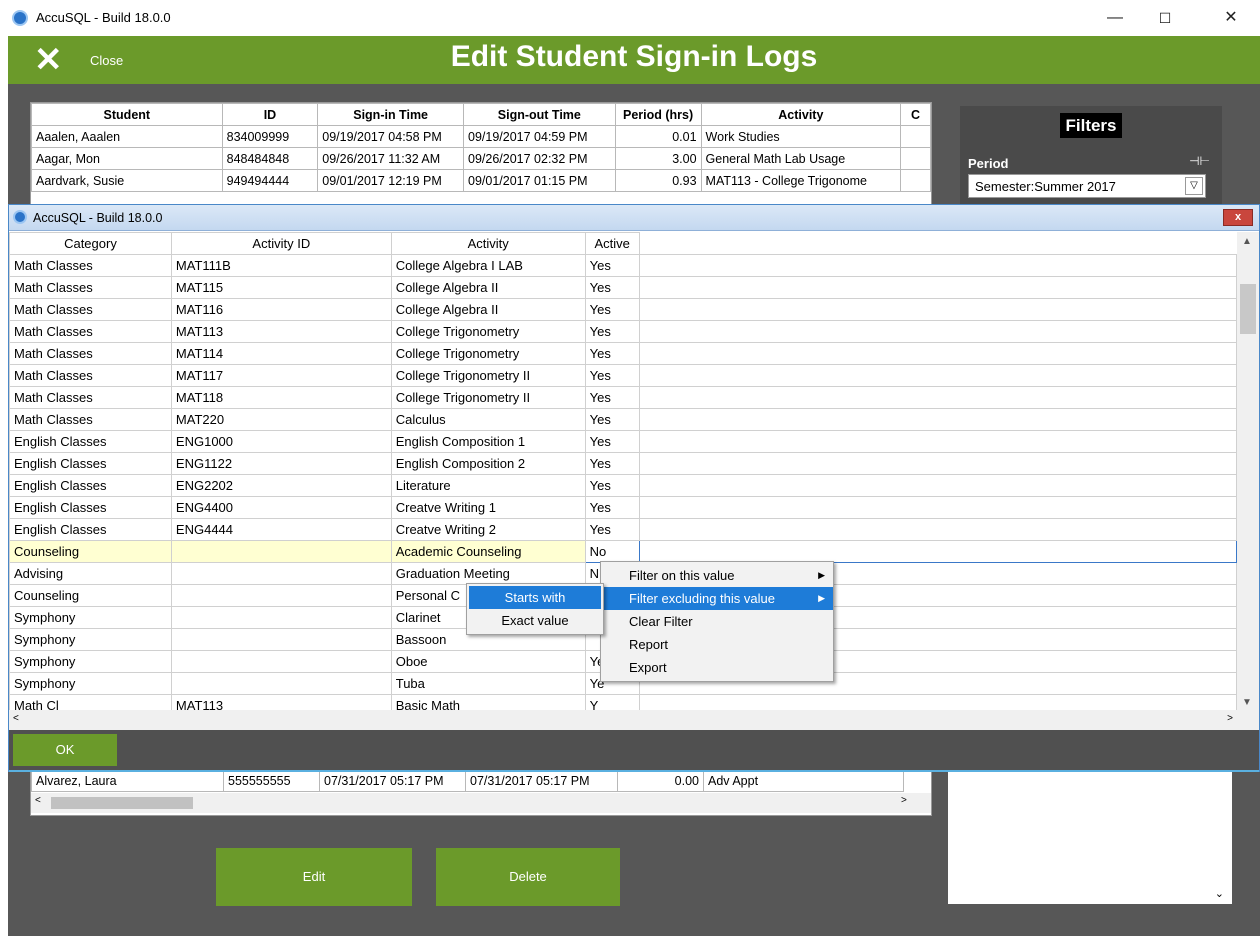  What do you see at coordinates (90, 573) in the screenshot?
I see `cell-category: Advising` at bounding box center [90, 573].